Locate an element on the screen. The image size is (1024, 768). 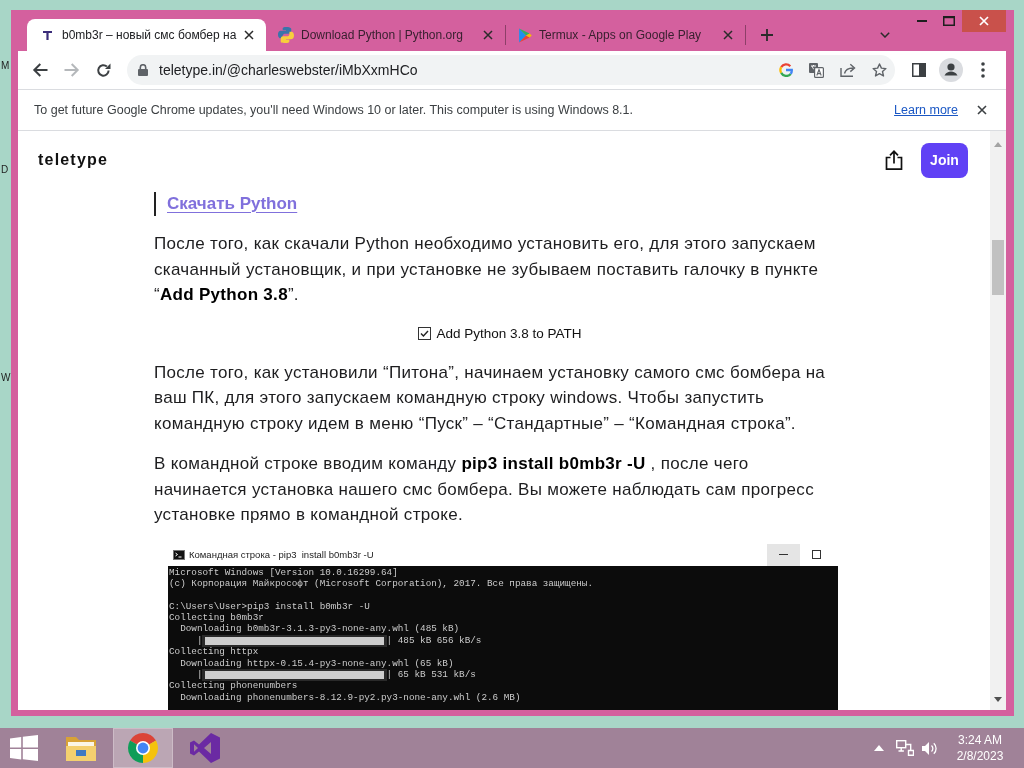
infobar-message: To get future Google Chrome updates, you'll need Windows 10 or later. This computer is using Windows 8.1. is located at coordinates (333, 110).